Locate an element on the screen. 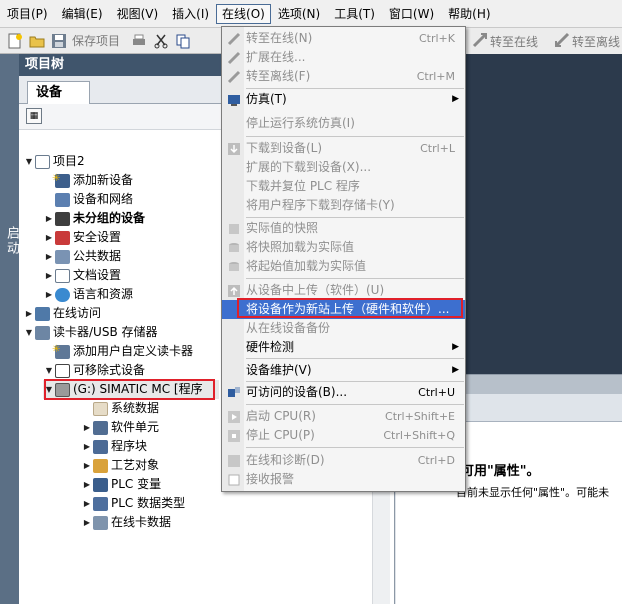 Image resolution: width=622 pixels, height=604 pixels. simulation-icon is located at coordinates (233, 99).